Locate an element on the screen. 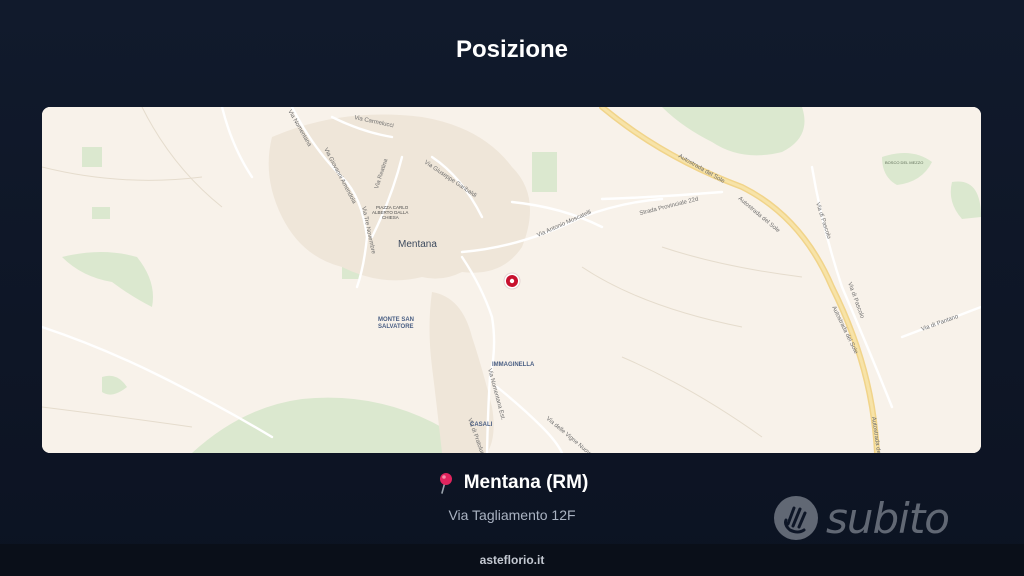  page-title: Posizione is located at coordinates (512, 49).